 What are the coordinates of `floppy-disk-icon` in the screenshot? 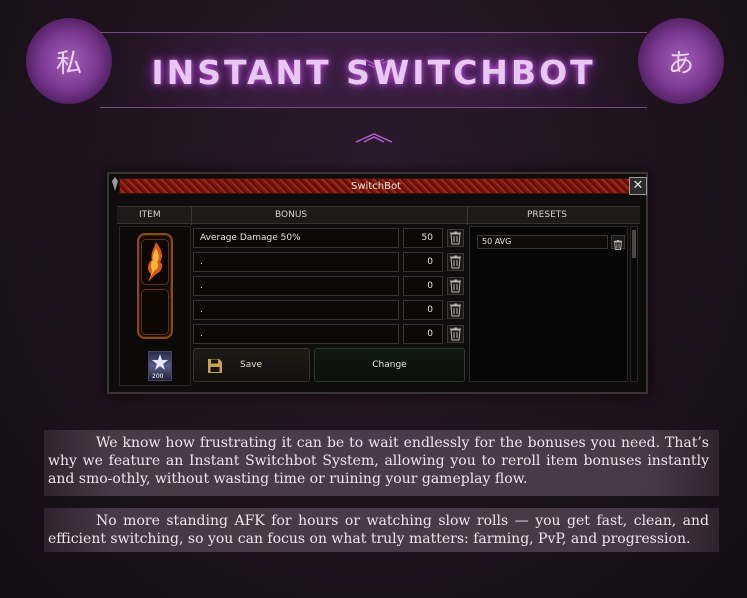 It's located at (215, 366).